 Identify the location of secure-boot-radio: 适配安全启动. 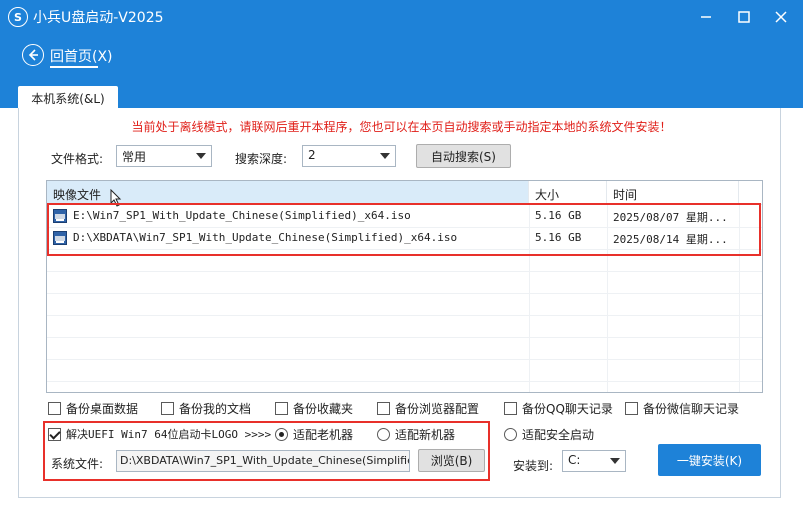
(549, 434).